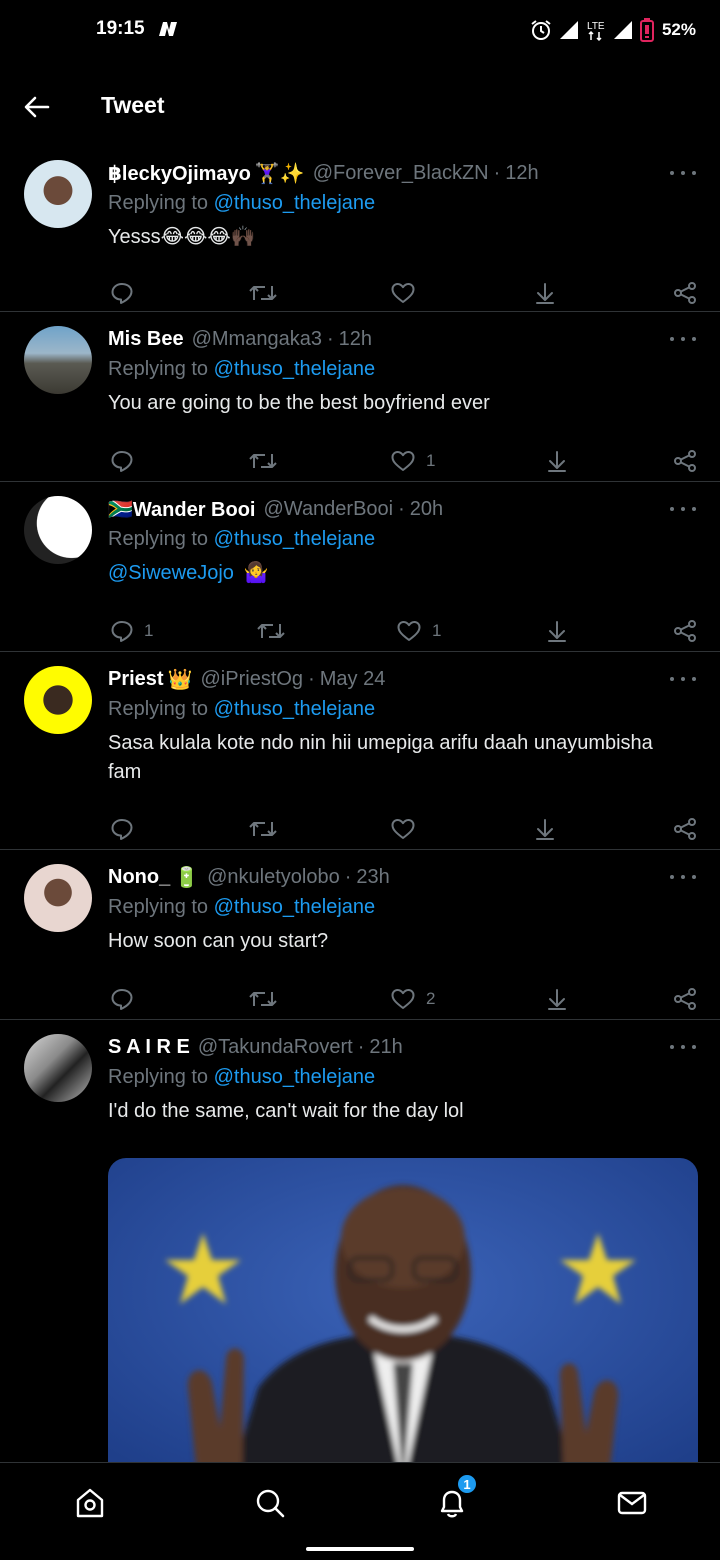 This screenshot has height=1560, width=720. I want to click on display-name: Priest, so click(136, 679).